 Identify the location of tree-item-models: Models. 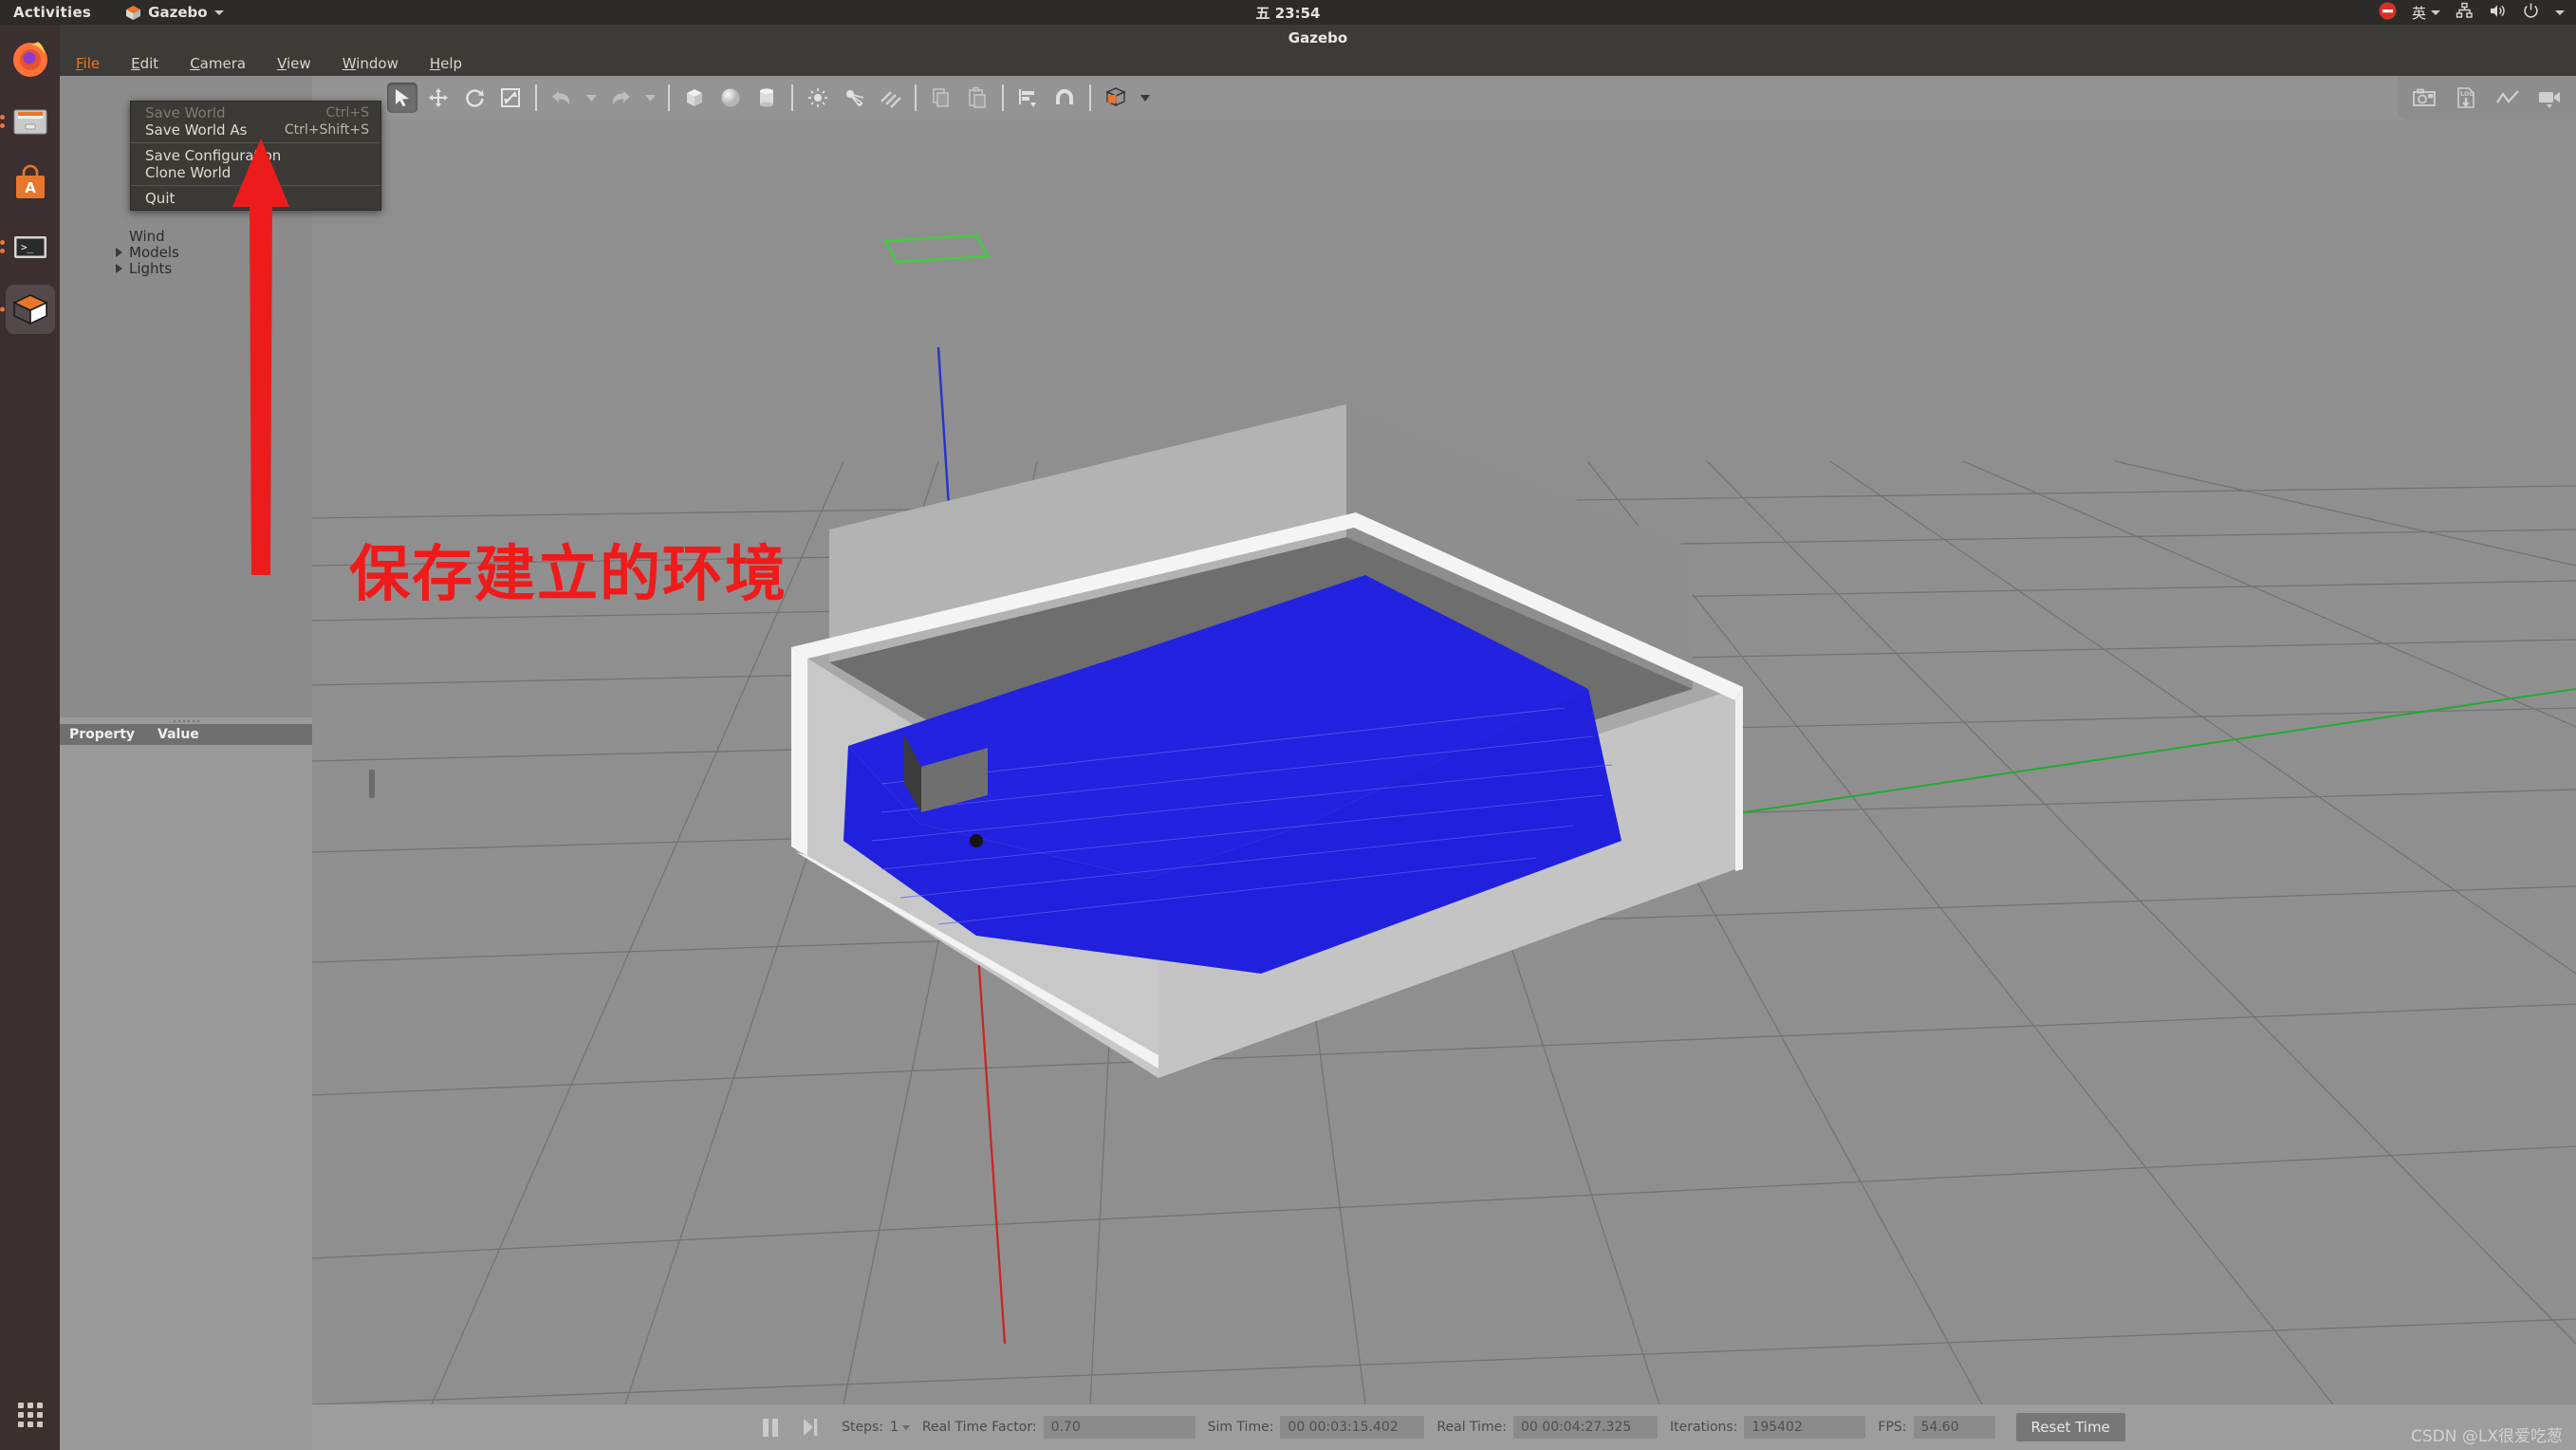
(186, 253).